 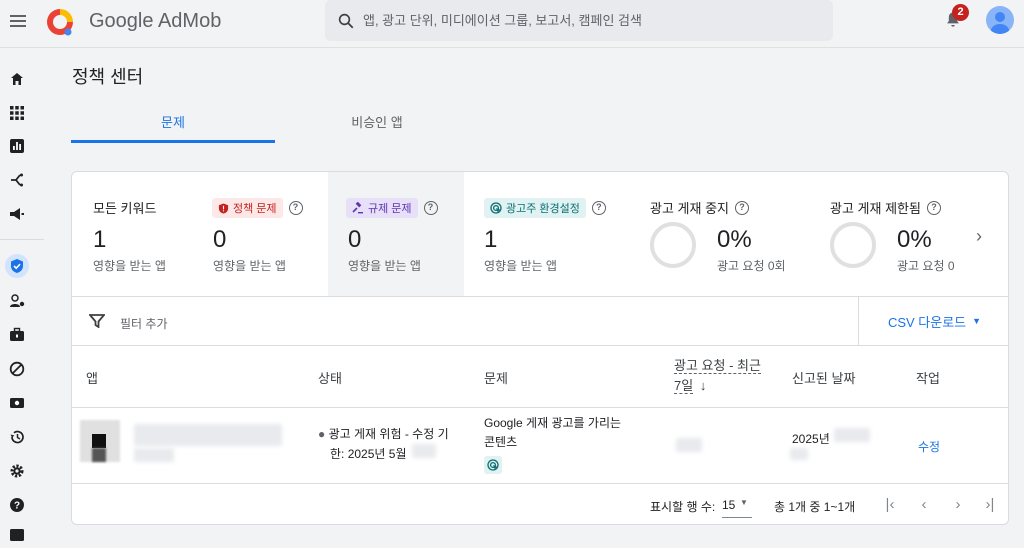 I want to click on metric-all-keywords: 모든 키워드 1 영향을 받는 앱, so click(x=137, y=234).